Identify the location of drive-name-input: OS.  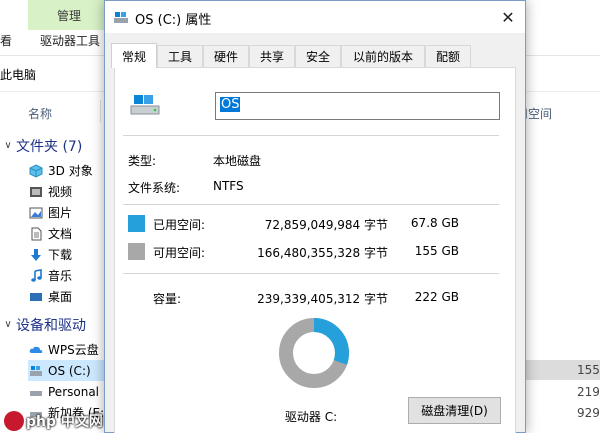
(357, 106).